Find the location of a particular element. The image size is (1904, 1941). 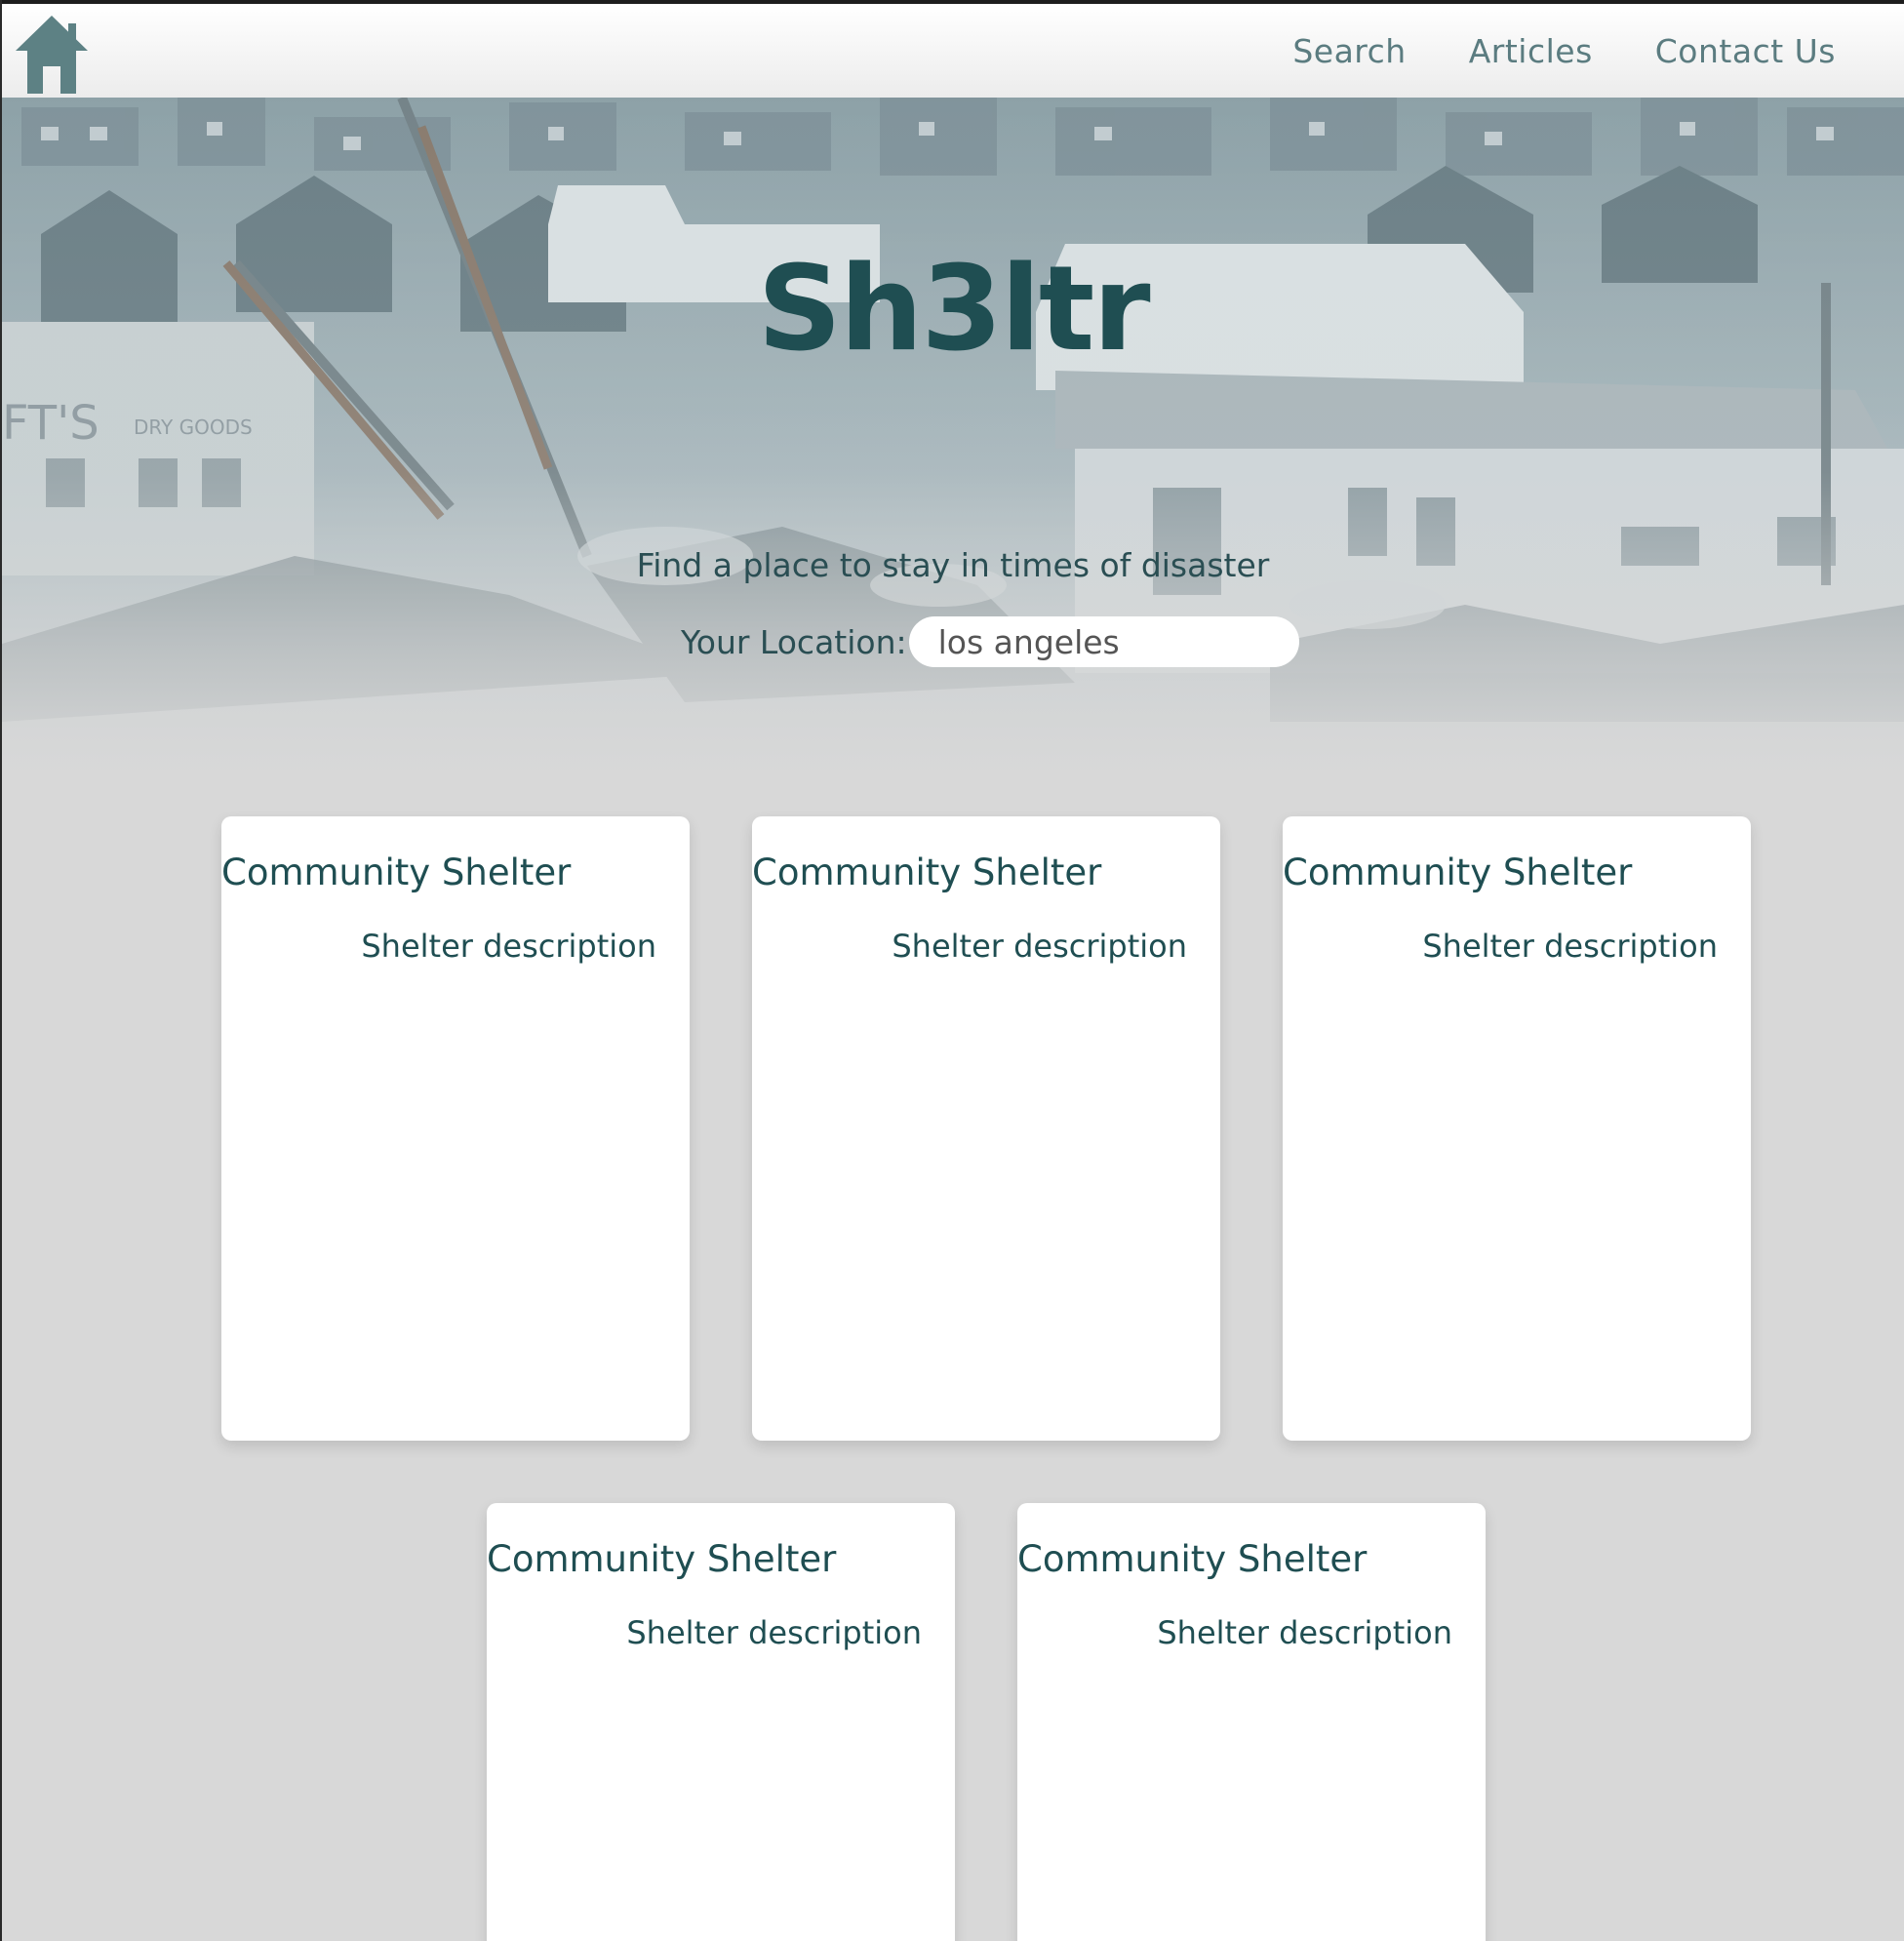

nav-links: Search Articles Contact Us is located at coordinates (1564, 51).